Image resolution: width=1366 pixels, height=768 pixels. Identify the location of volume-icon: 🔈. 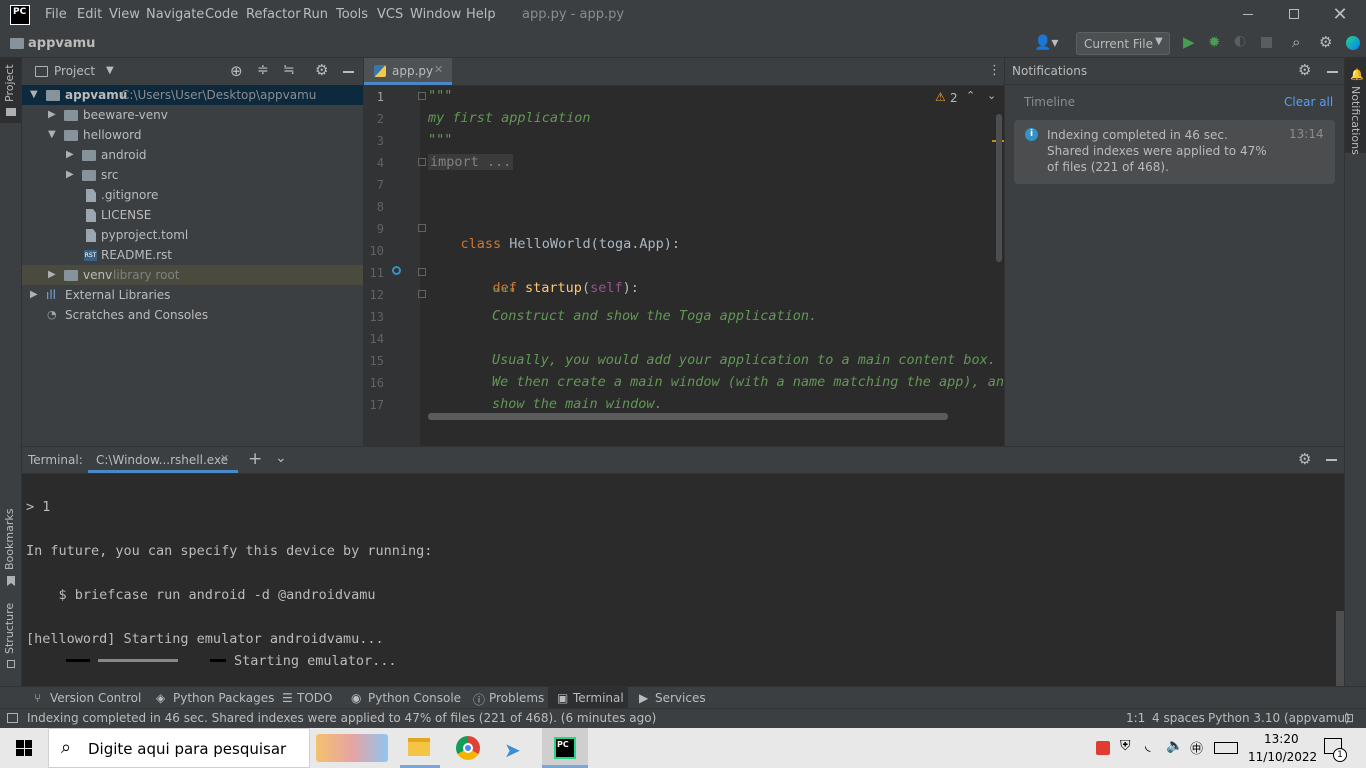
(1174, 746).